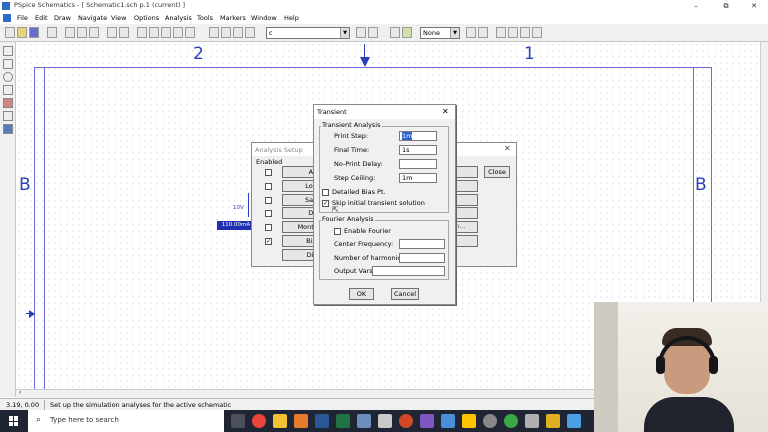 The image size is (768, 432). Describe the element at coordinates (696, 6) in the screenshot. I see `minimize-button: –` at that location.